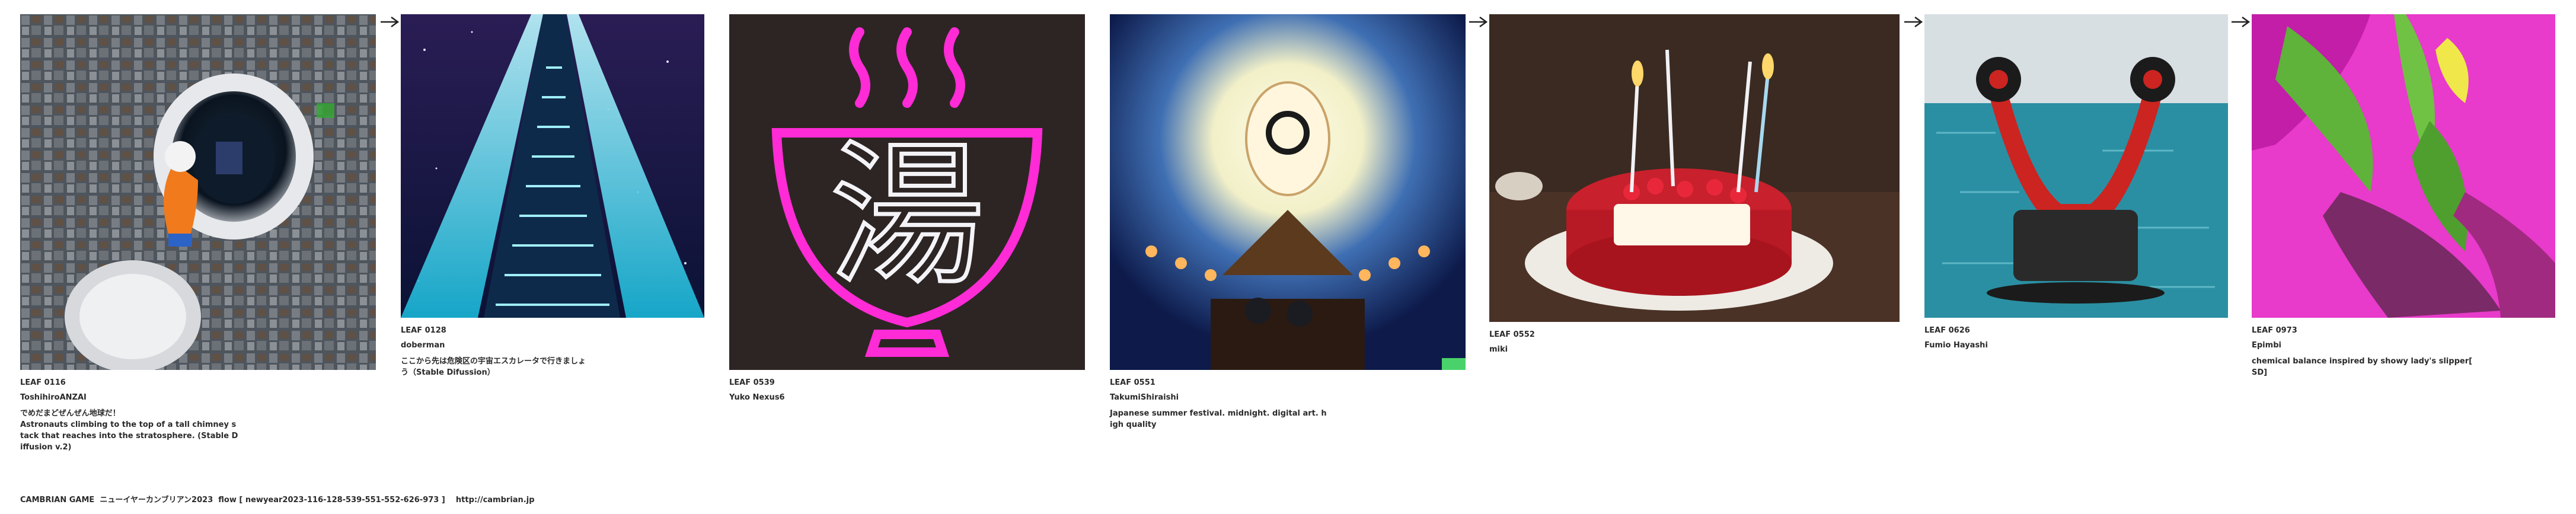 The image size is (2576, 514). I want to click on leaf-number: LEAF 0551, so click(1132, 382).